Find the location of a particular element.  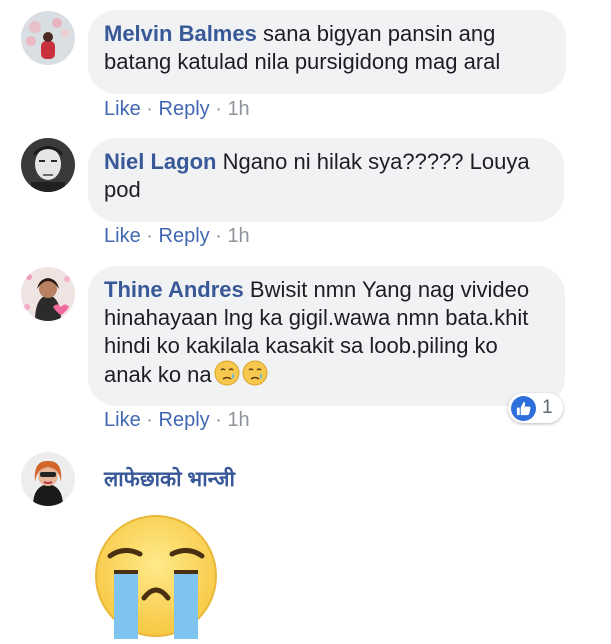

like-thumb-icon is located at coordinates (523, 408).